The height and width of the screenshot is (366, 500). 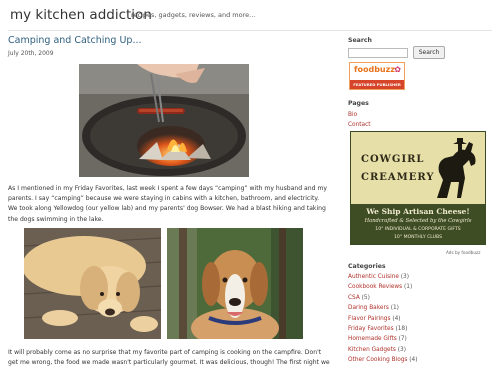 What do you see at coordinates (367, 266) in the screenshot?
I see `categories-heading: Categories` at bounding box center [367, 266].